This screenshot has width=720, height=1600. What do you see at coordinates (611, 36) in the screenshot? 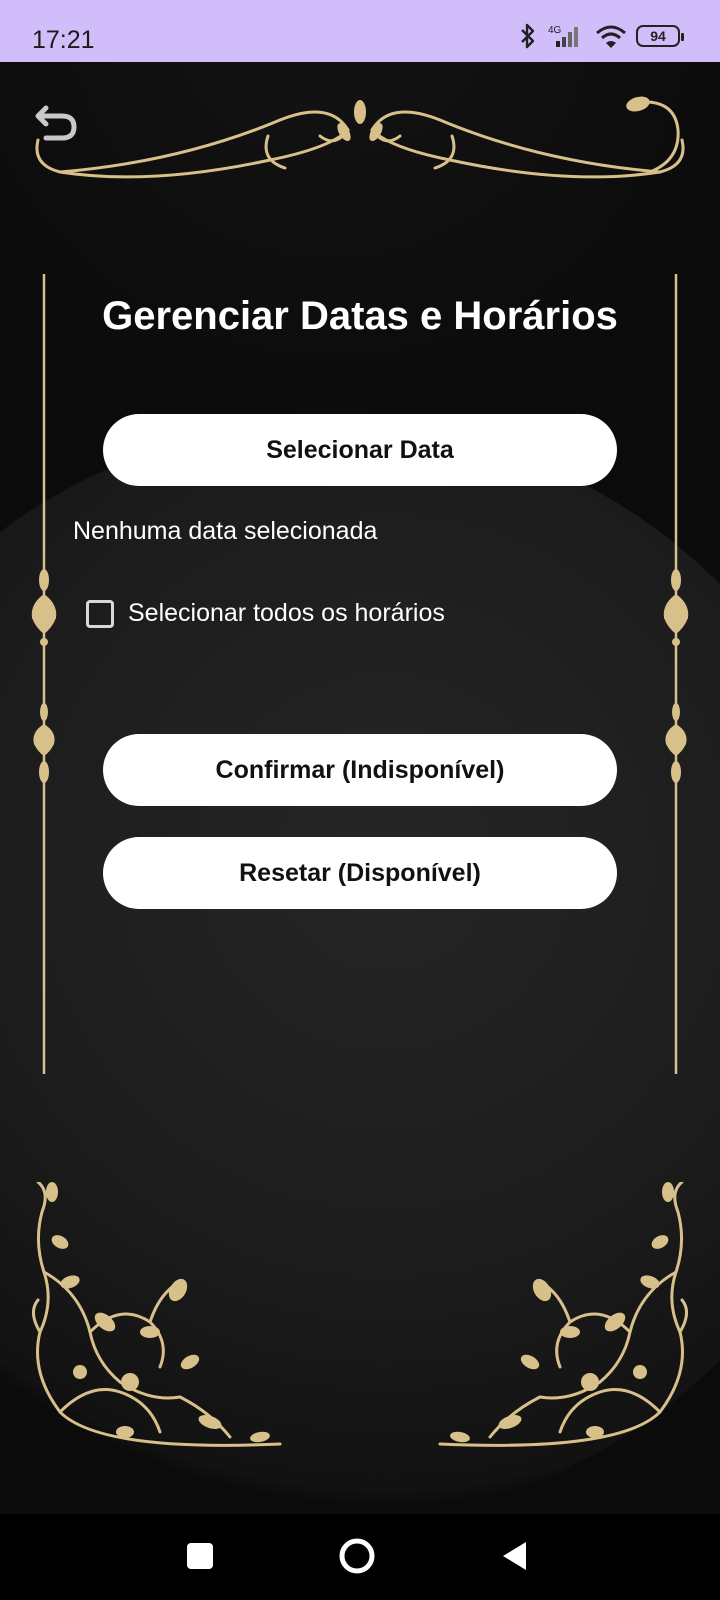
I see `wifi-icon` at bounding box center [611, 36].